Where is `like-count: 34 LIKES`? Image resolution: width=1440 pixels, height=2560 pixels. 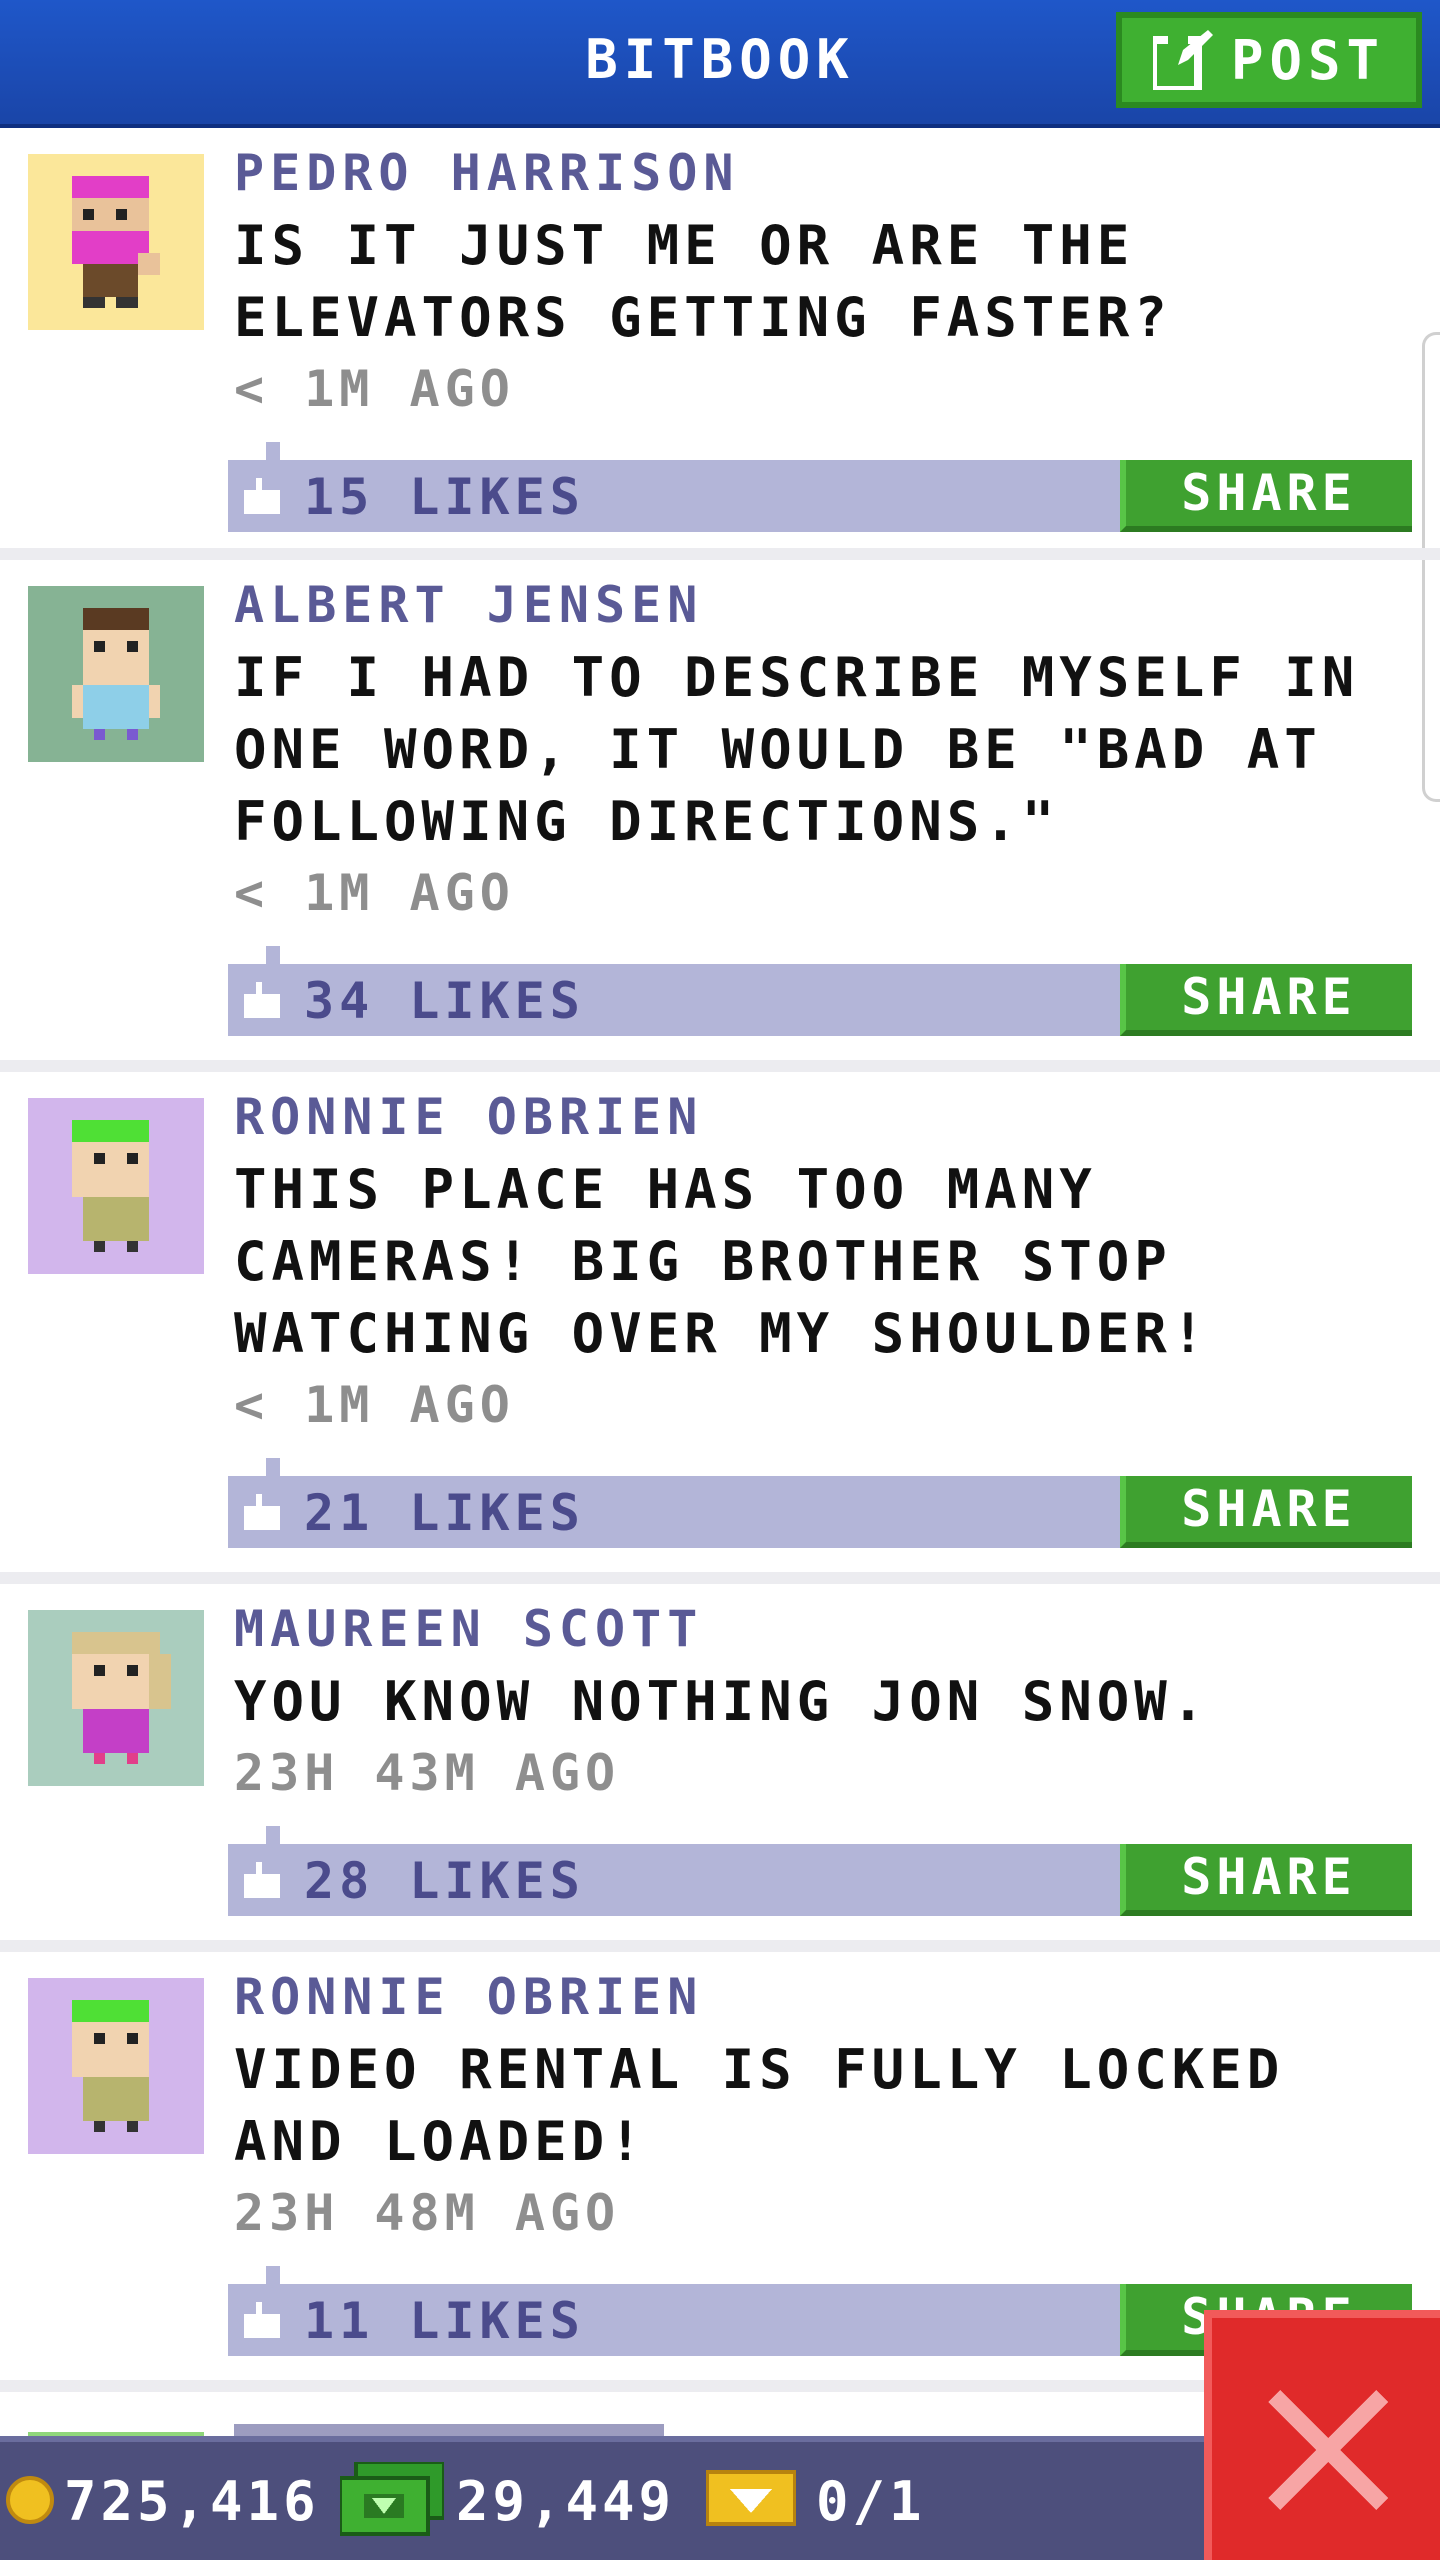
like-count: 34 LIKES is located at coordinates (444, 1001).